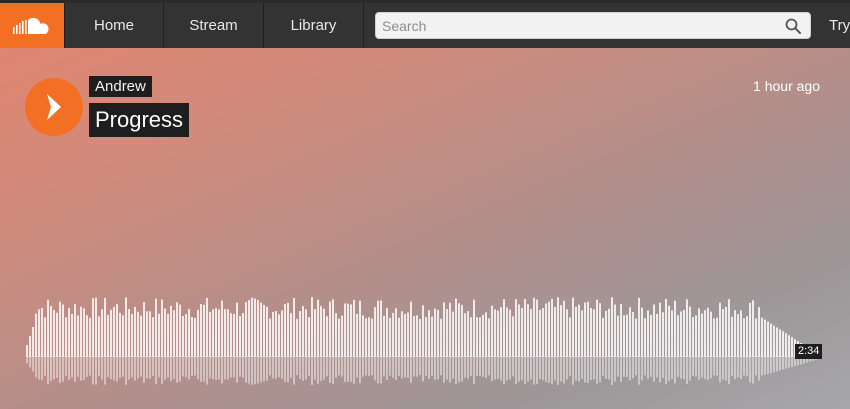 The image size is (850, 409). I want to click on soundcloud-logo, so click(32, 25).